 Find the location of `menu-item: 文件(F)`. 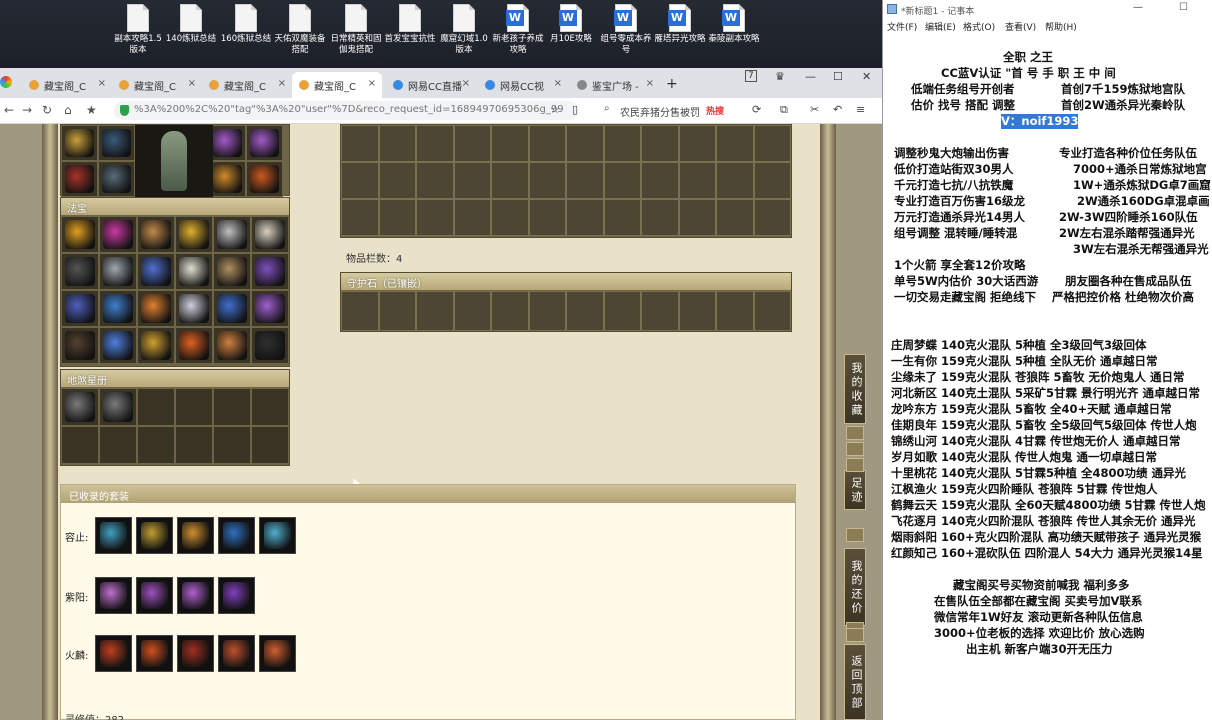

menu-item: 文件(F) is located at coordinates (902, 26).